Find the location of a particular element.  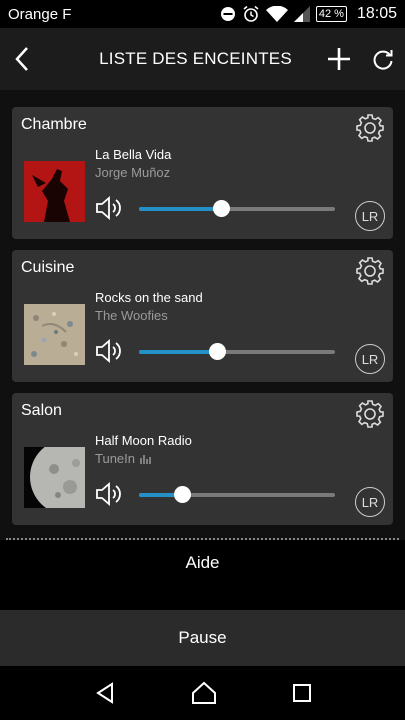

signal-icon is located at coordinates (301, 14).